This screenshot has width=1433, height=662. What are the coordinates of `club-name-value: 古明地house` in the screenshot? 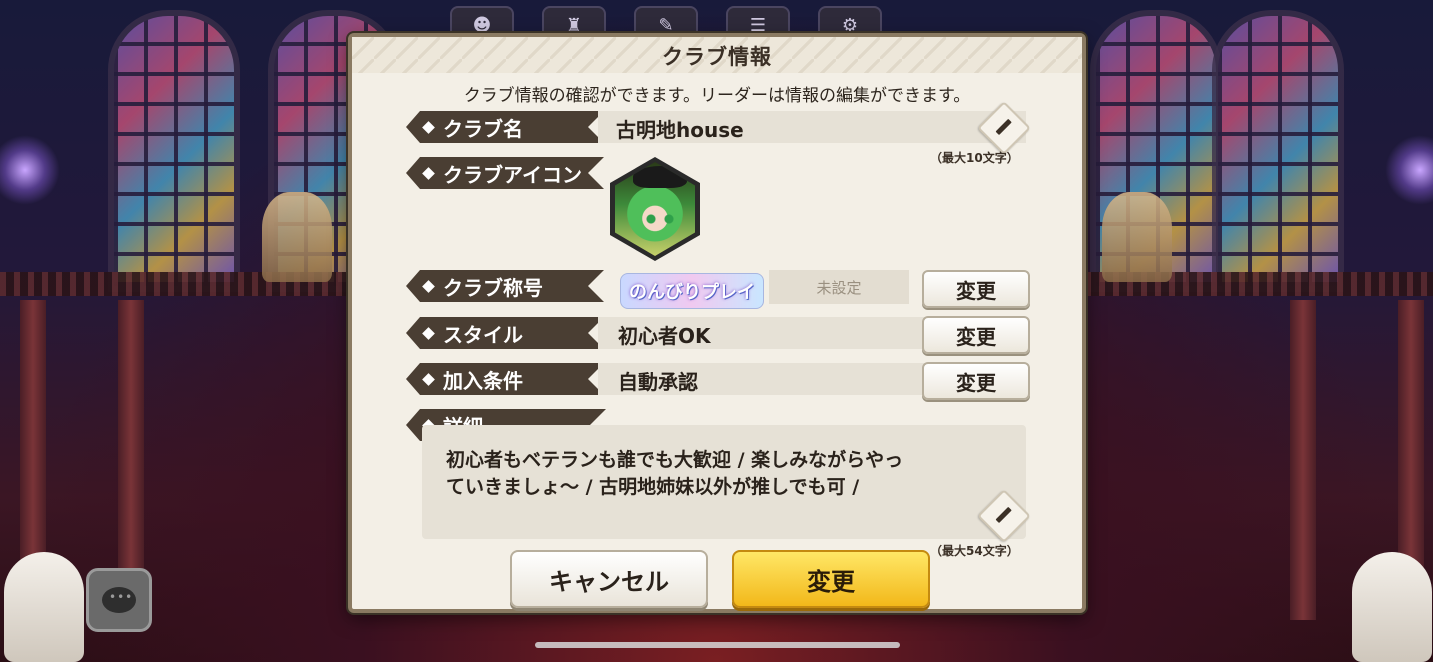 It's located at (680, 130).